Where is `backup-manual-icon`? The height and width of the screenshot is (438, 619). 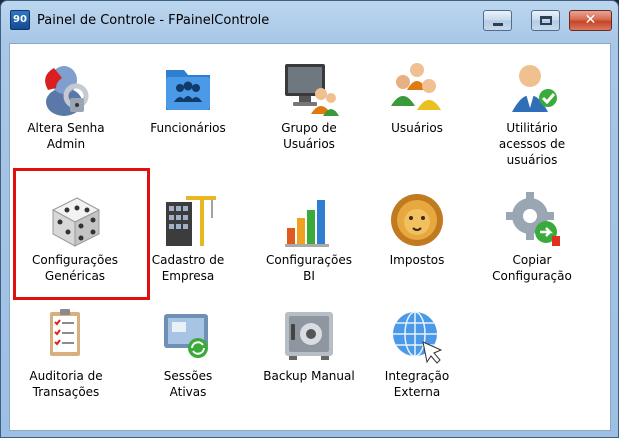 backup-manual-icon is located at coordinates (309, 336).